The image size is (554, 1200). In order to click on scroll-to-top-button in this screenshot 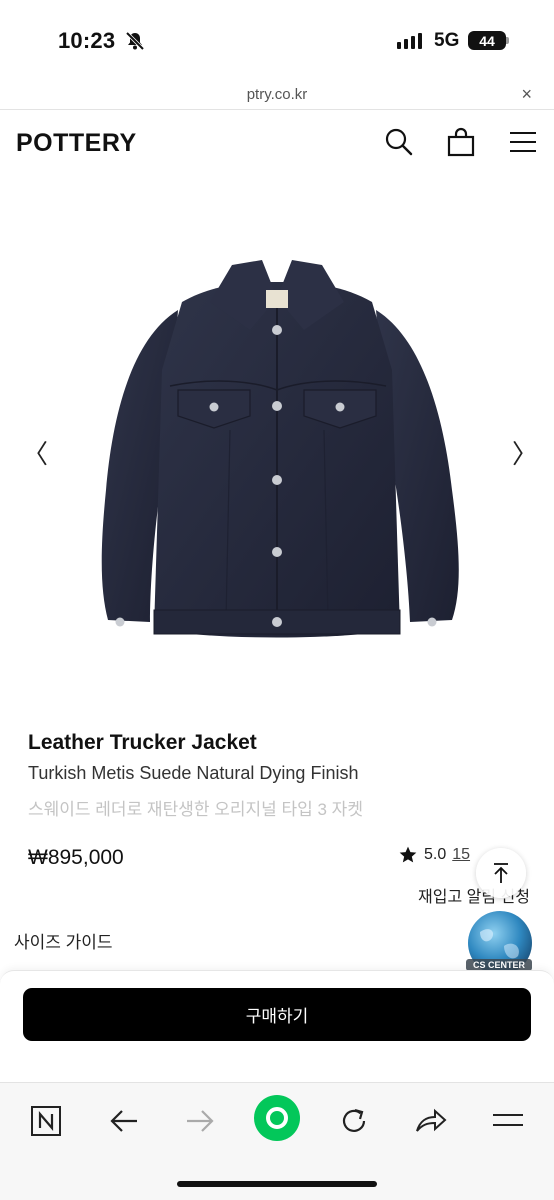, I will do `click(501, 873)`.